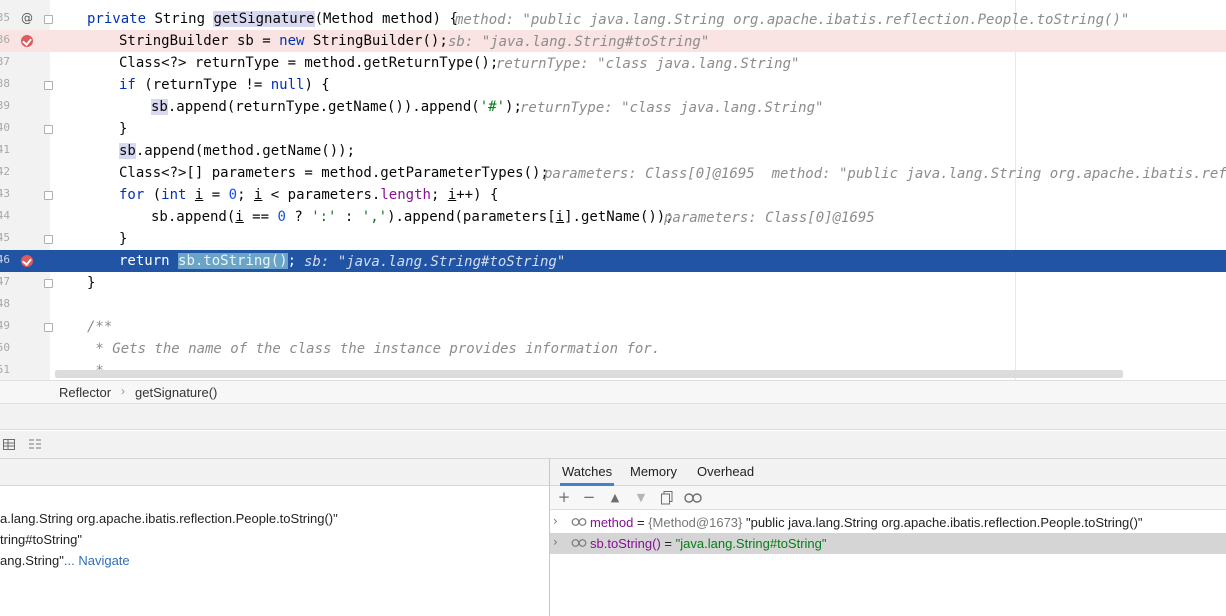 Image resolution: width=1226 pixels, height=616 pixels. Describe the element at coordinates (667, 497) in the screenshot. I see `duplicate-watch-icon` at that location.